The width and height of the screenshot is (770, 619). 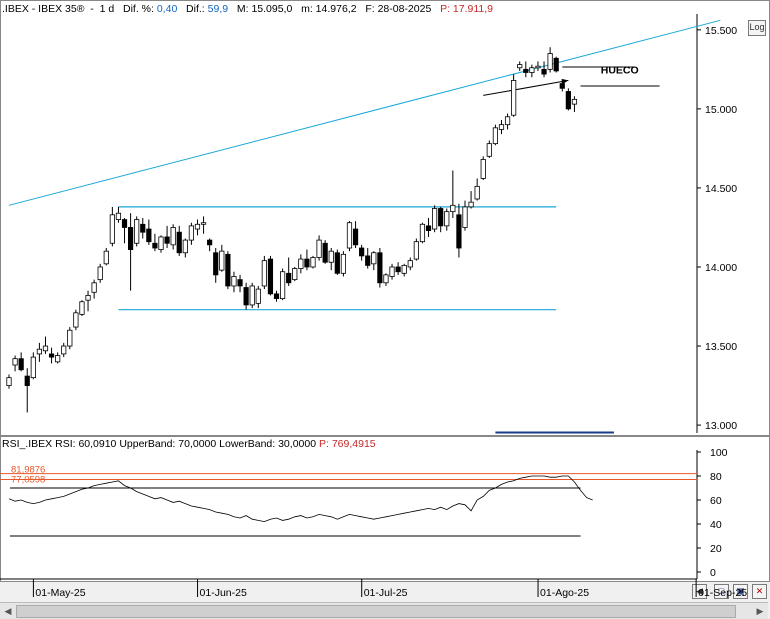 I want to click on rsi-tick-label: 100, so click(x=719, y=453).